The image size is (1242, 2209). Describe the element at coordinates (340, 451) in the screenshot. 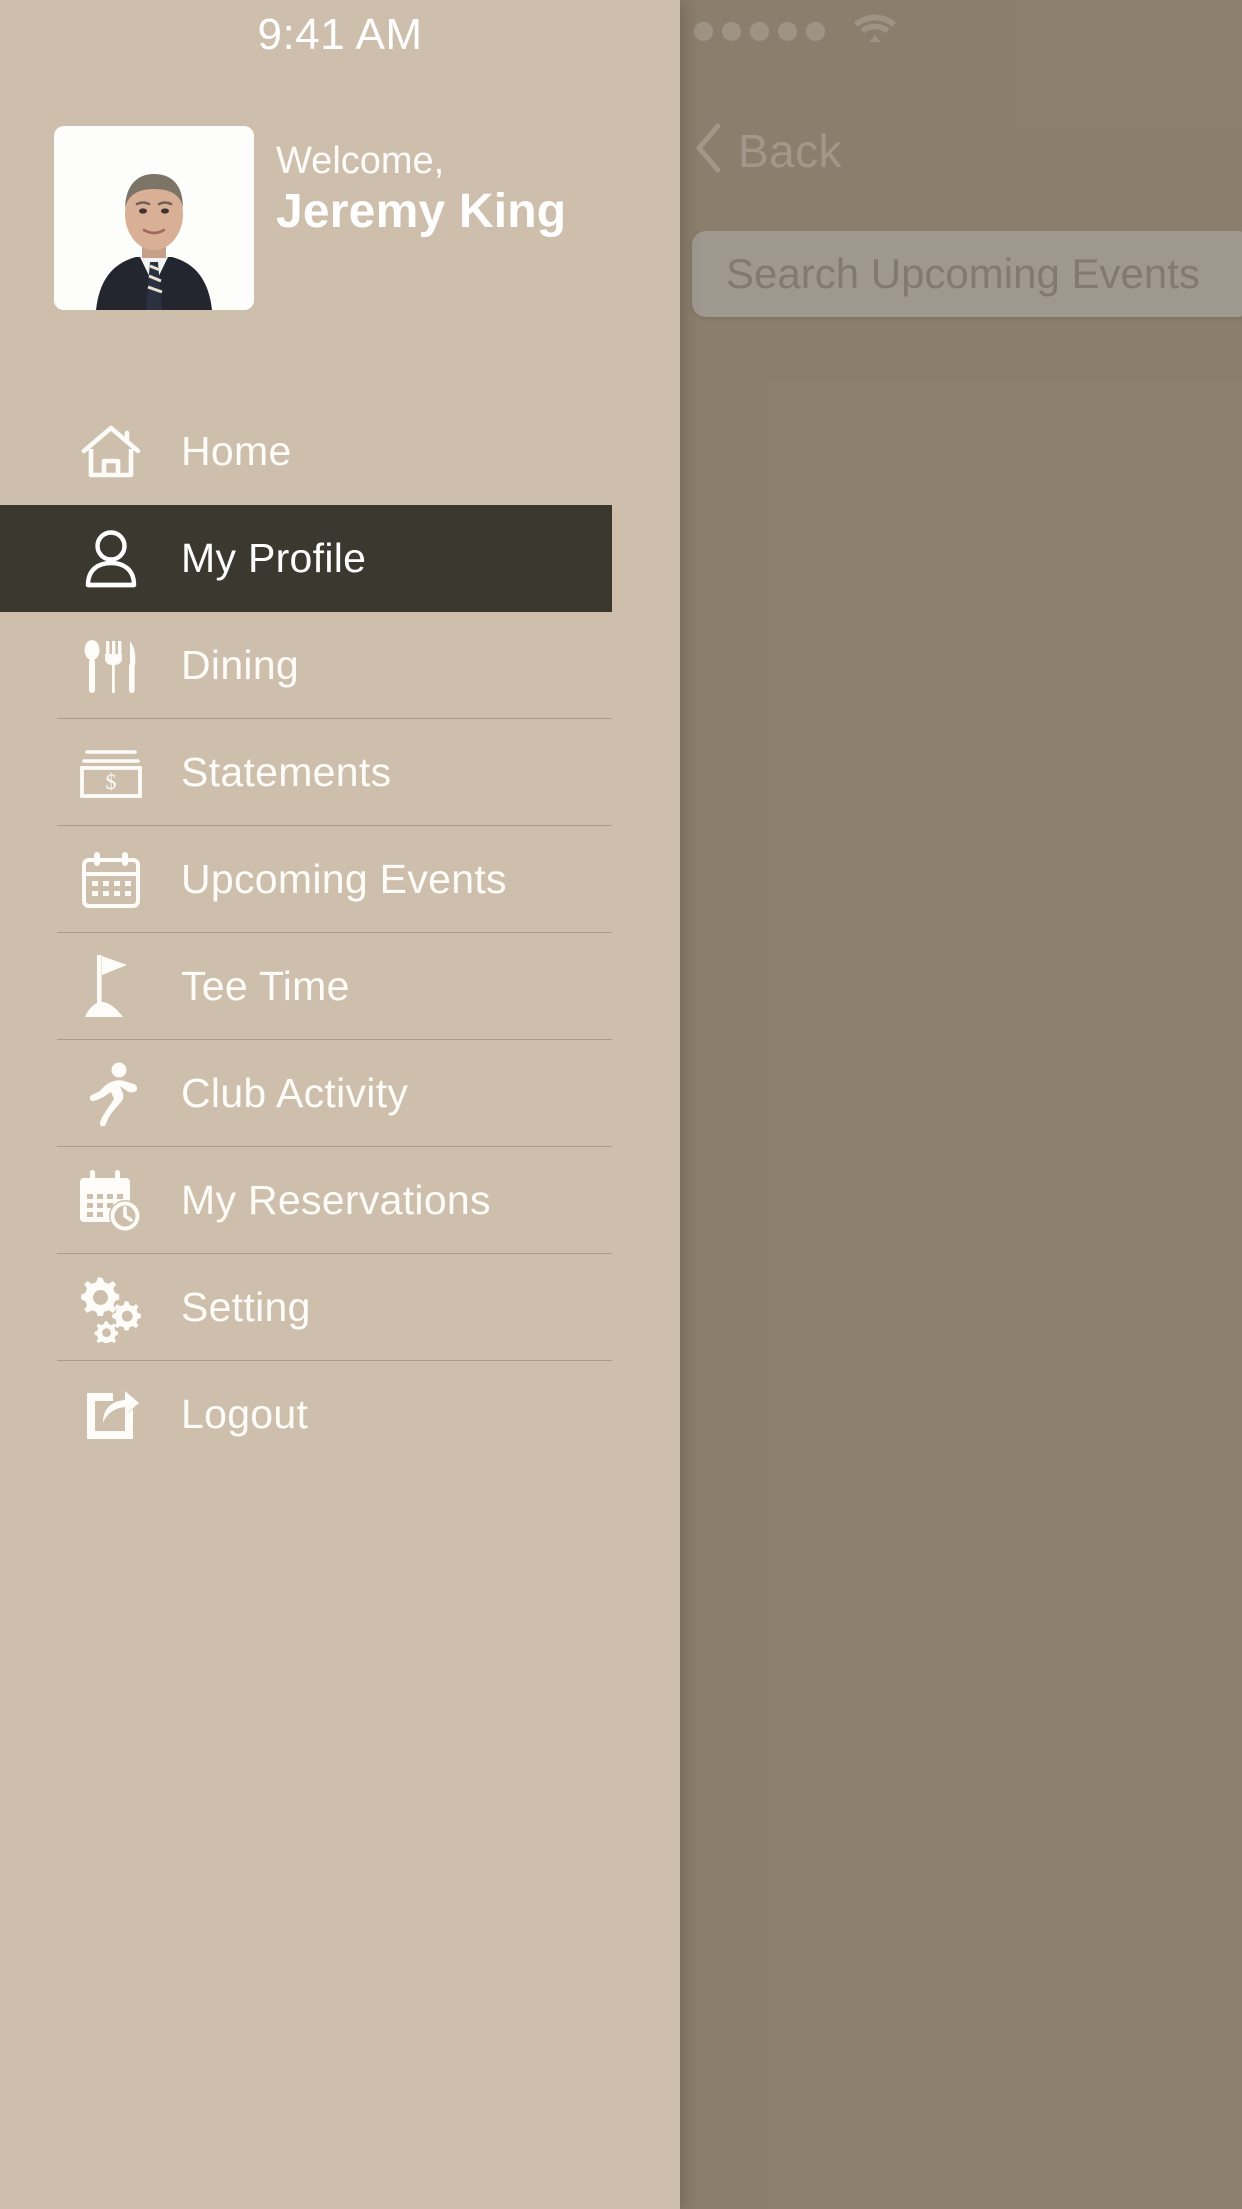

I see `sidebar-item-home: Home` at that location.